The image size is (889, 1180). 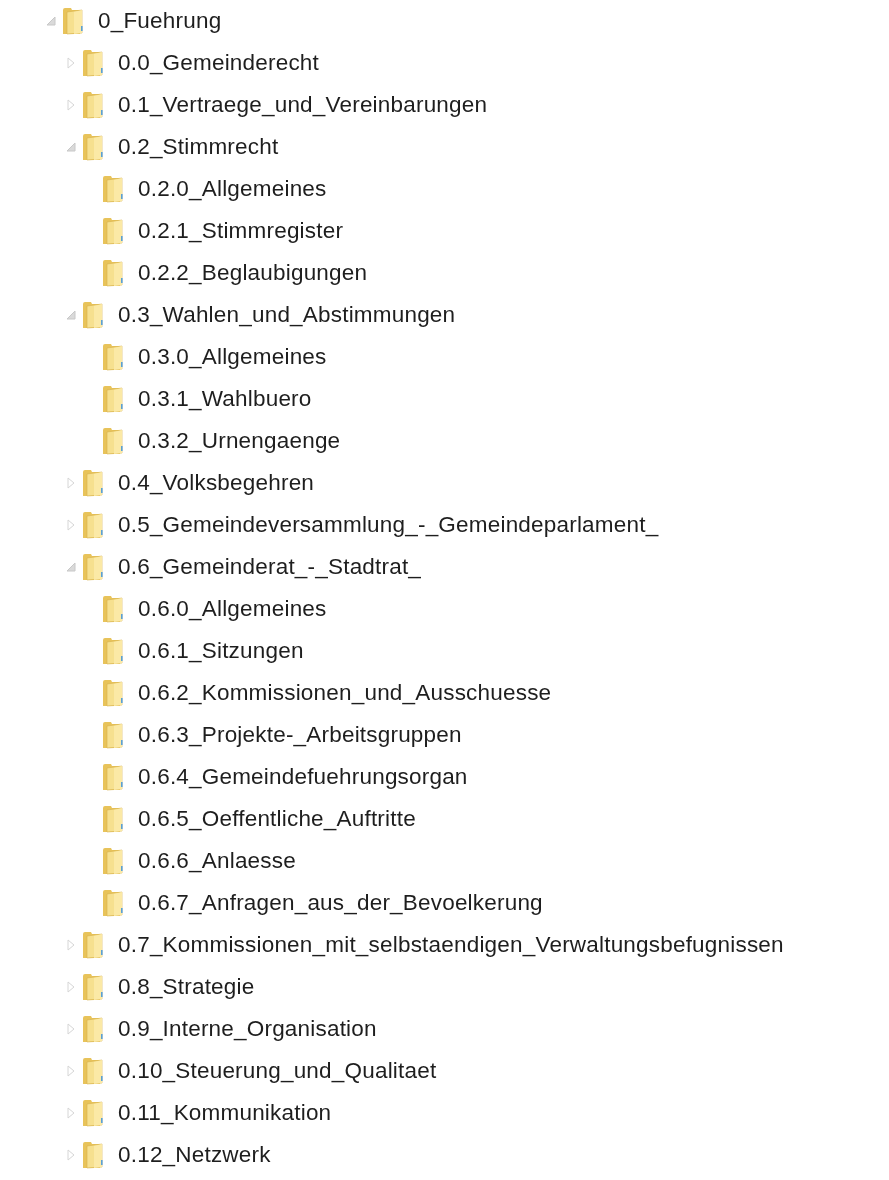 What do you see at coordinates (232, 189) in the screenshot?
I see `folder-label: 0.2.0_Allgemeines` at bounding box center [232, 189].